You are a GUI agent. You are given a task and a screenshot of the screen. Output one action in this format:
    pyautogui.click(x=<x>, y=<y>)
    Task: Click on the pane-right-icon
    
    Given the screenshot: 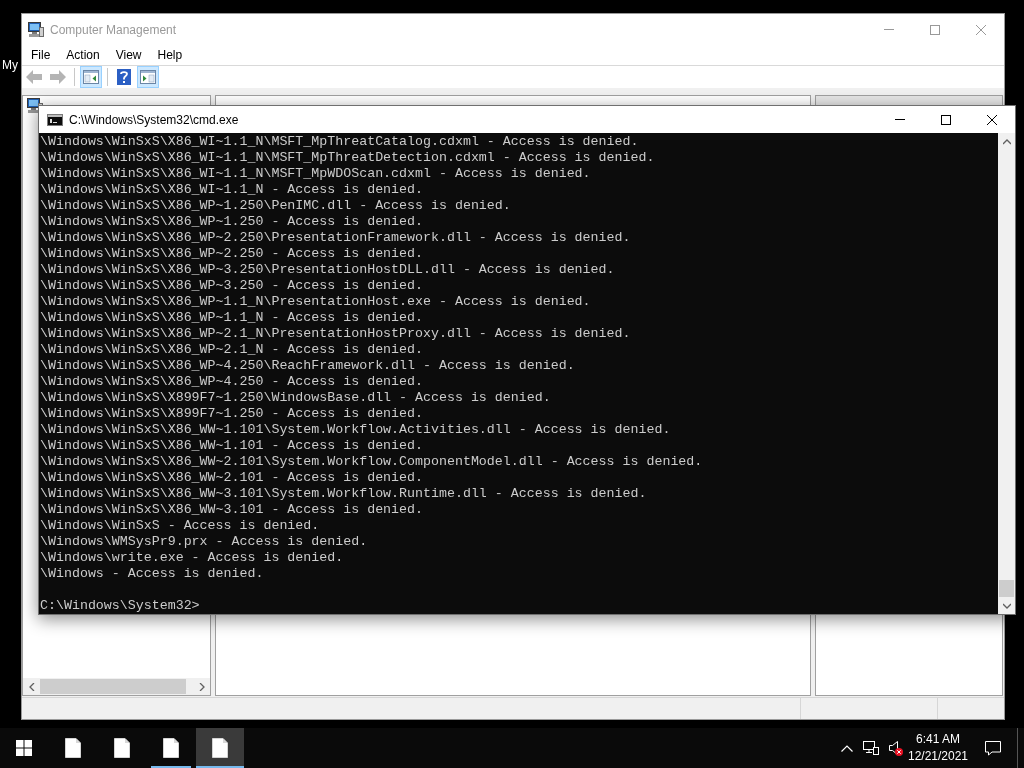 What is the action you would take?
    pyautogui.click(x=148, y=77)
    